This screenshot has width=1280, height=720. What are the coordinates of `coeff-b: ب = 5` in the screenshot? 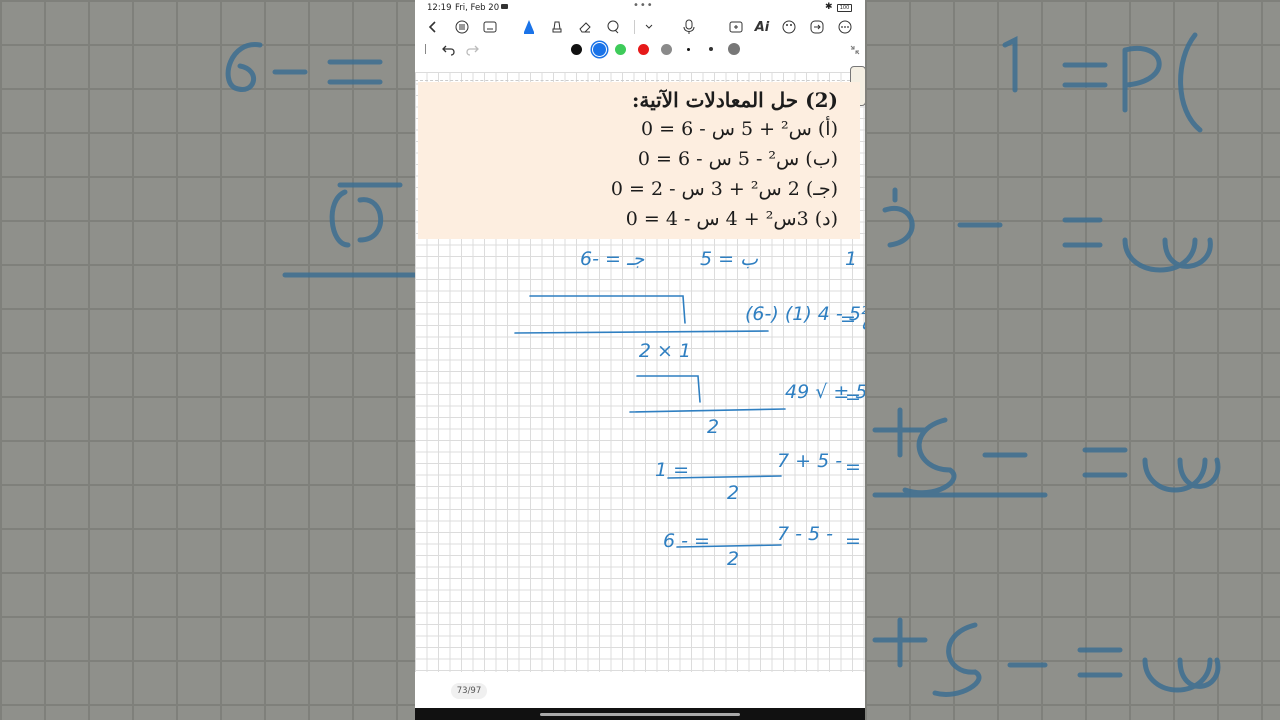 It's located at (729, 259).